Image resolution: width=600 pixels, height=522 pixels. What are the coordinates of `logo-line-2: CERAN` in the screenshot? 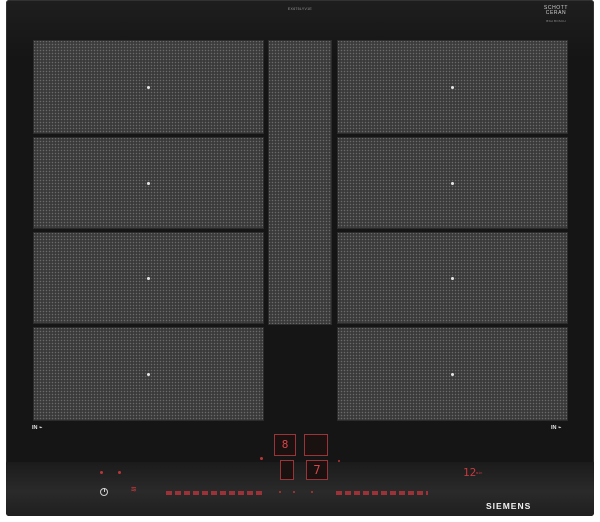 It's located at (556, 13).